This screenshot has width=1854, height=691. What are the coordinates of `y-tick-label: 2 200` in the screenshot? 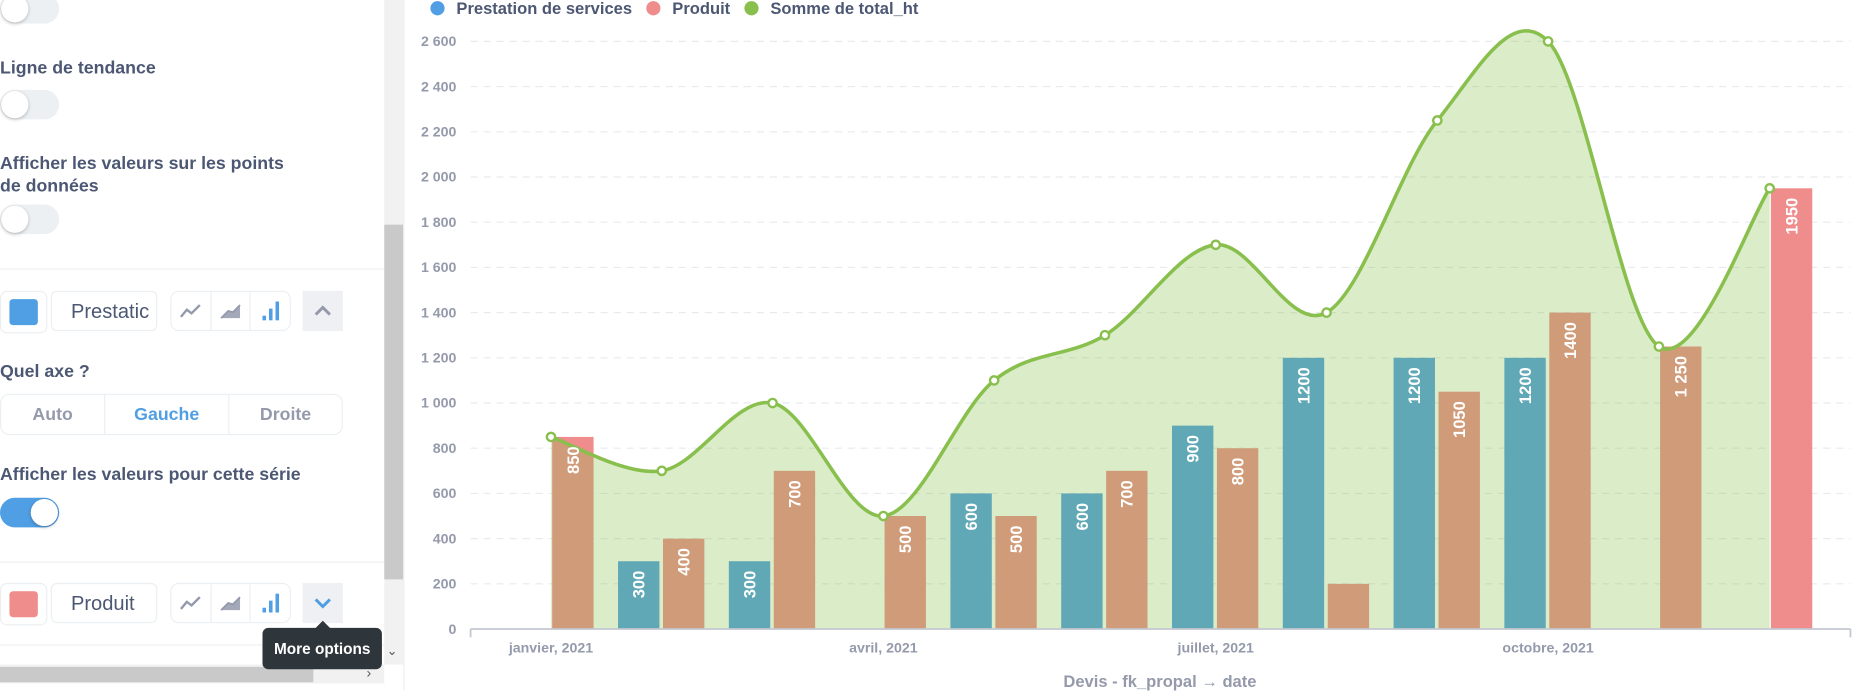 It's located at (439, 133).